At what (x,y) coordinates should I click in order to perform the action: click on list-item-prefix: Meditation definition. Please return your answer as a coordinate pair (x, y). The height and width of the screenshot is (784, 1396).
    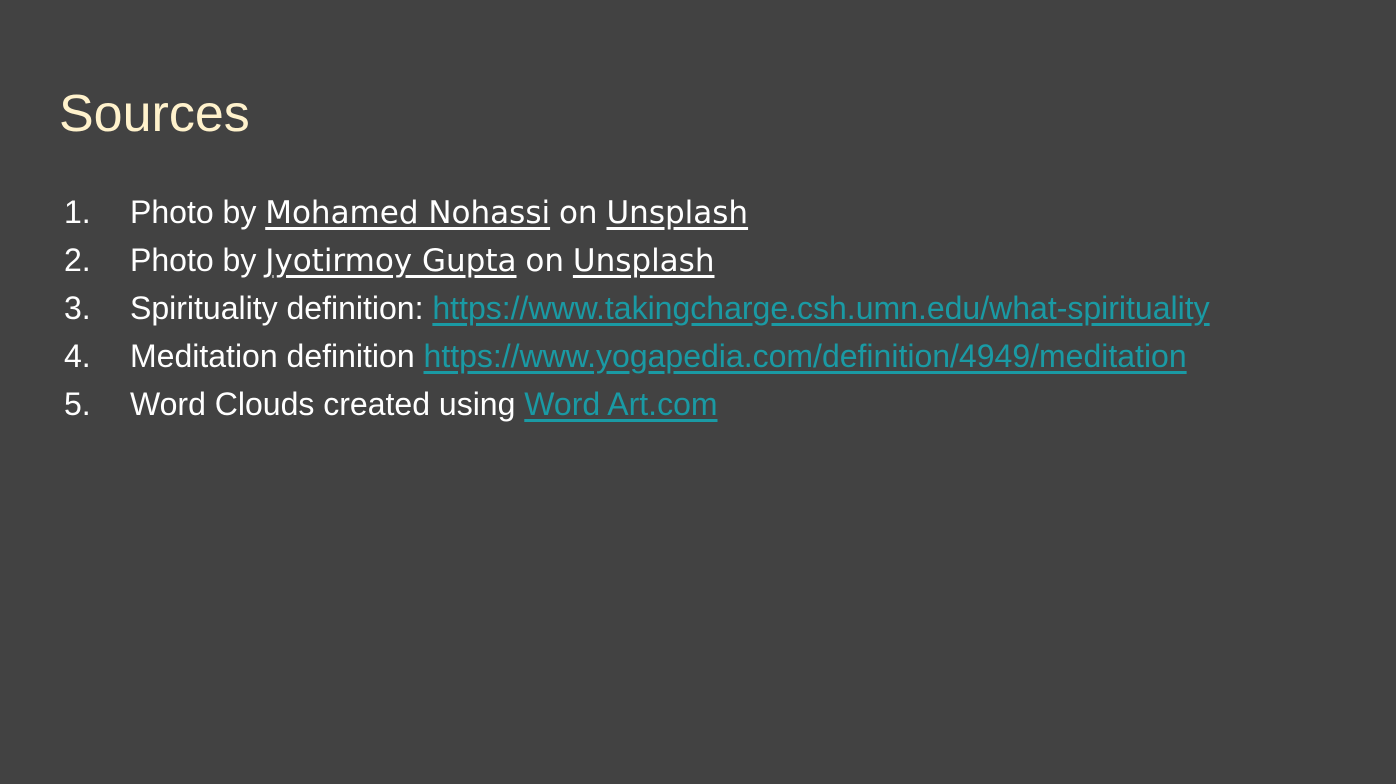
    Looking at the image, I should click on (277, 356).